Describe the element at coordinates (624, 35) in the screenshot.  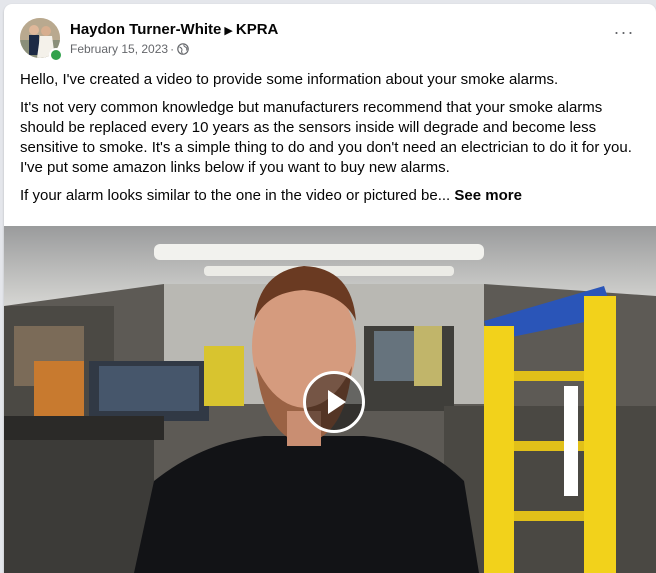
I see `more-options-button: ···` at that location.